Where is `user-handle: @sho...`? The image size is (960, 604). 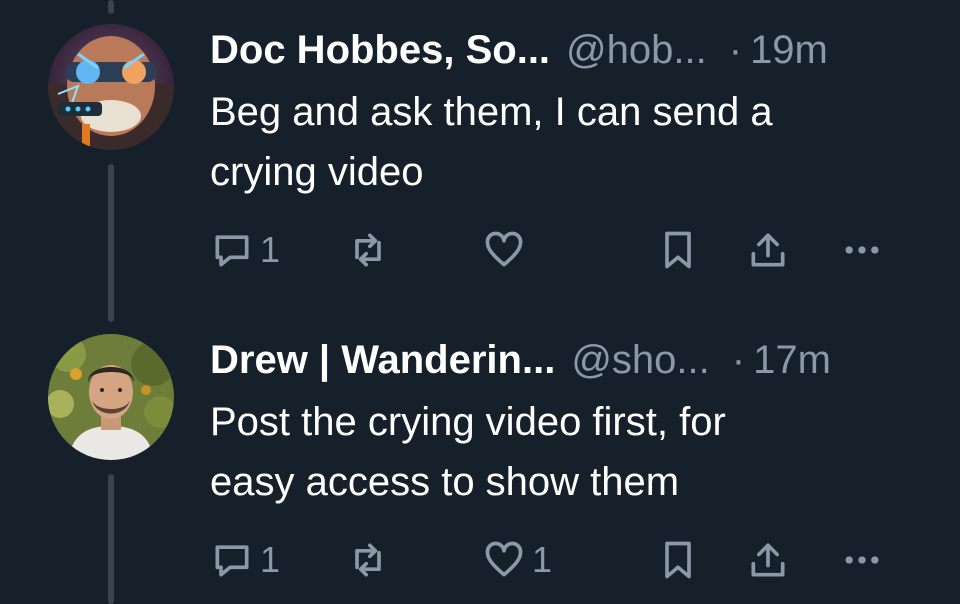
user-handle: @sho... is located at coordinates (640, 360).